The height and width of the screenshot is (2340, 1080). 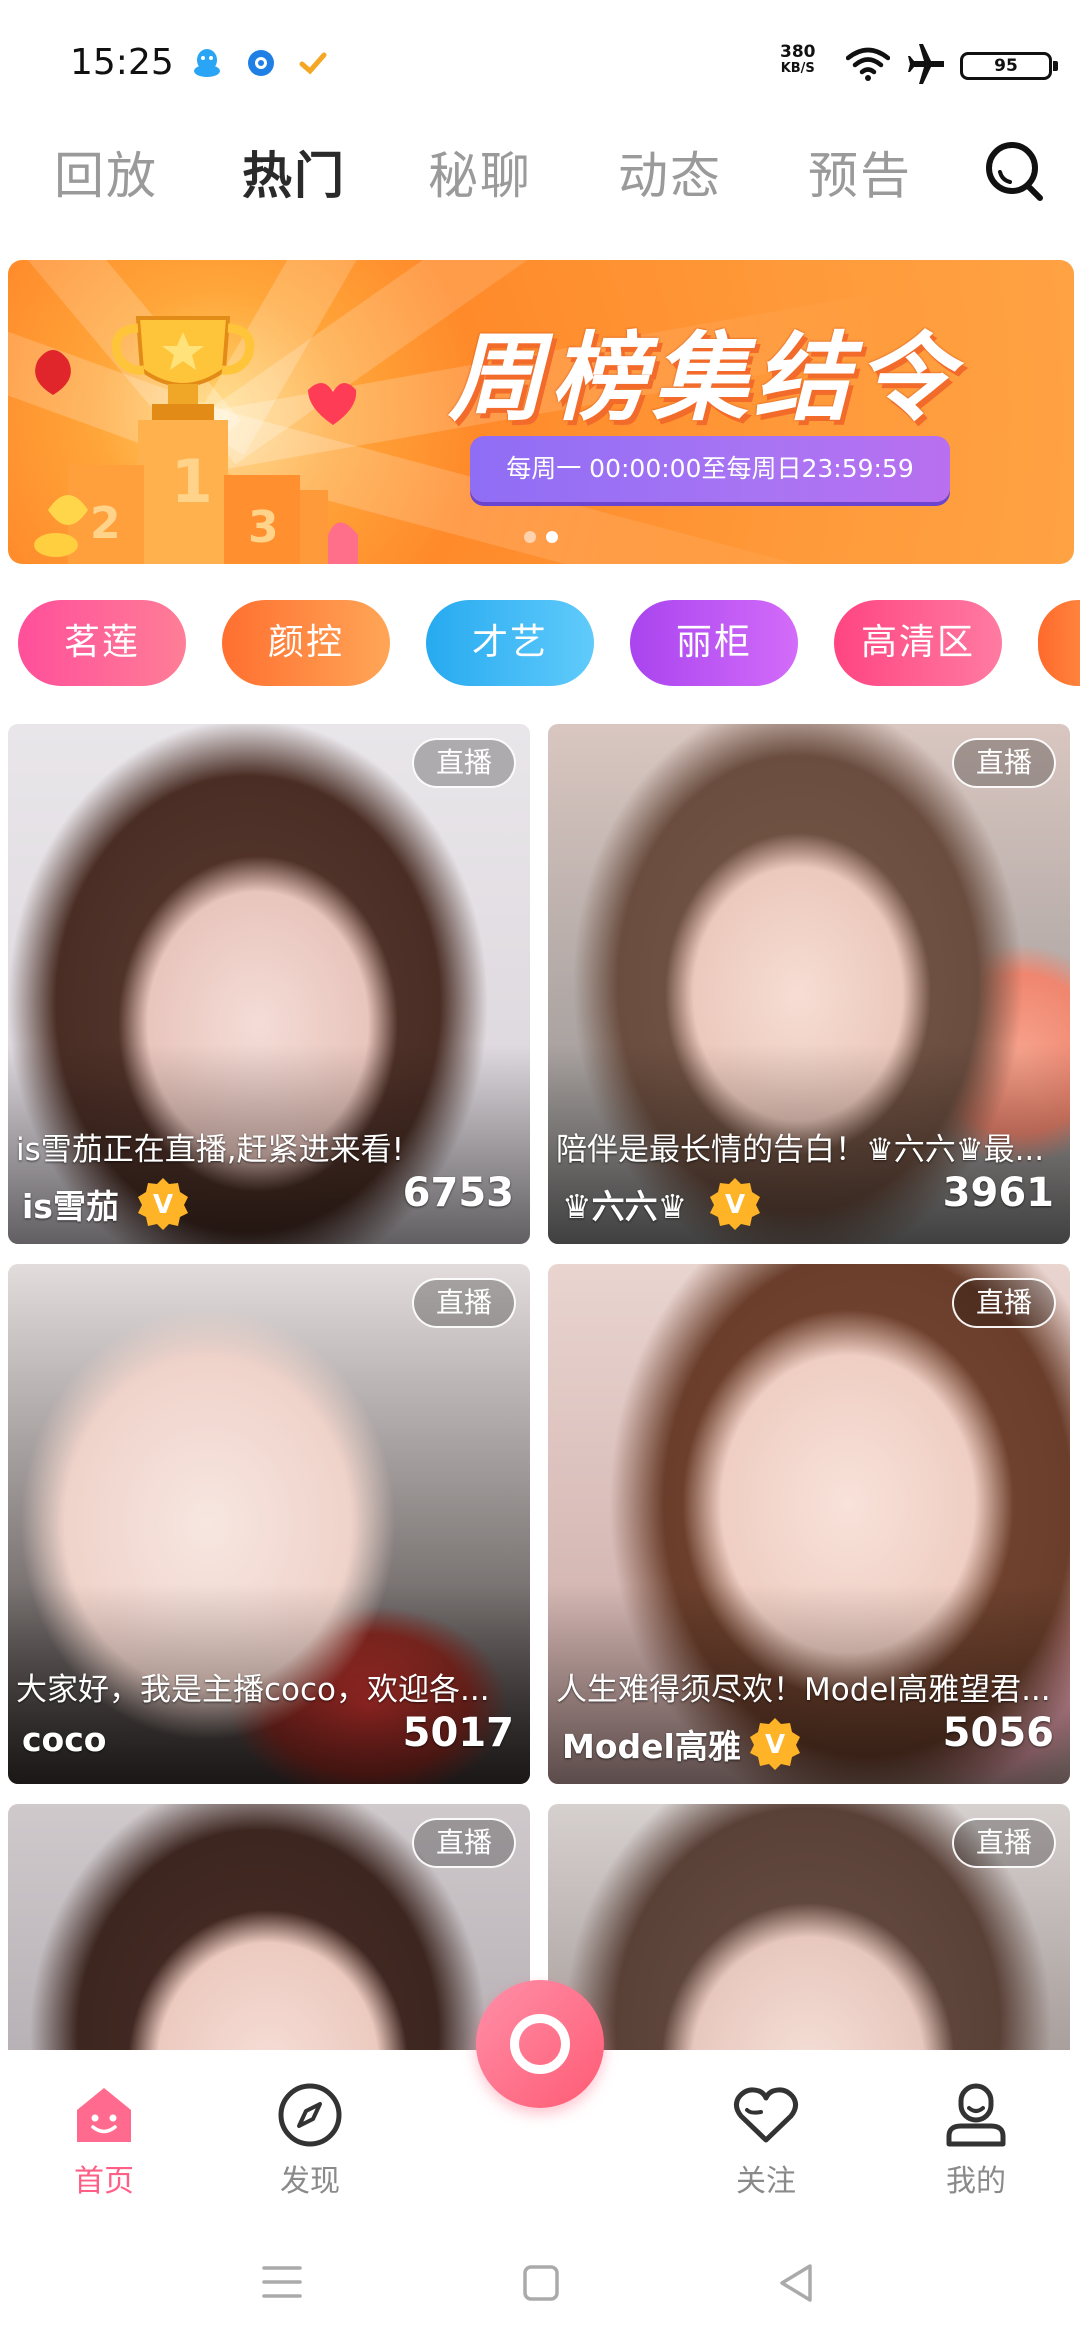 What do you see at coordinates (269, 1524) in the screenshot?
I see `live-card: 直播 大家好，我是主播coco，欢迎各... coco 5017` at bounding box center [269, 1524].